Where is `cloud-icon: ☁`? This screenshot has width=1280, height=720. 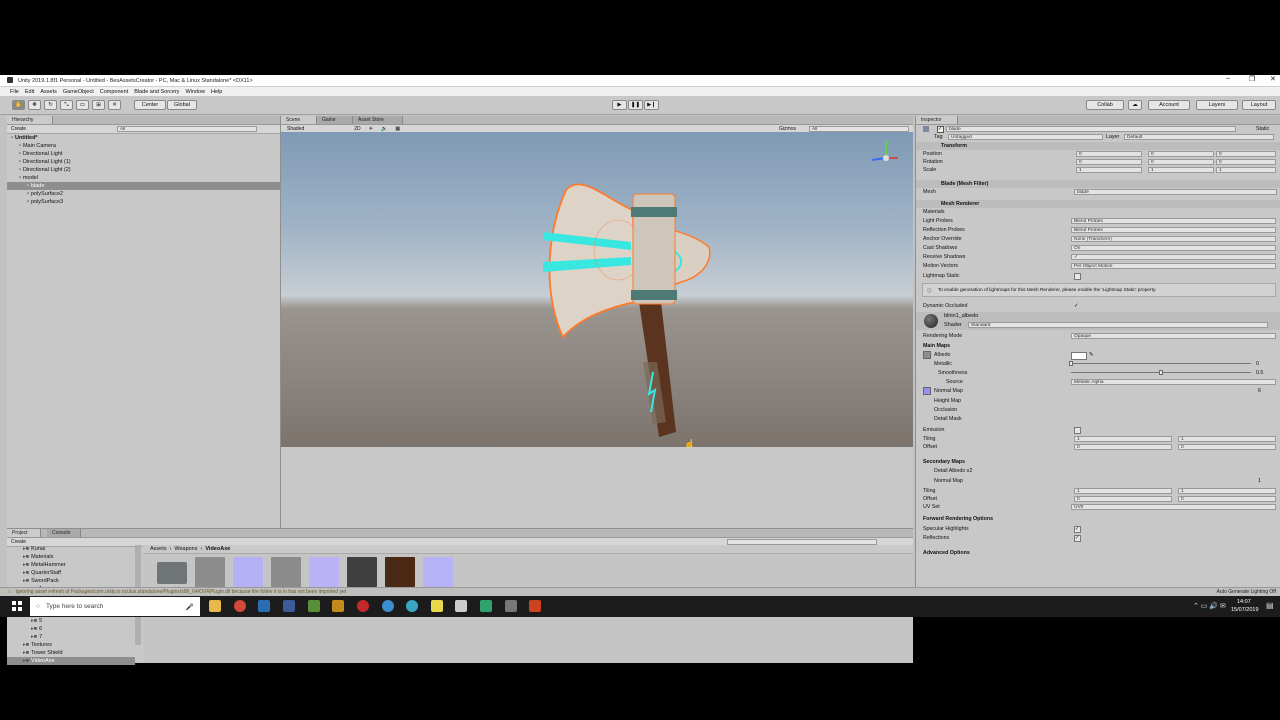
cloud-icon: ☁ is located at coordinates (1135, 105).